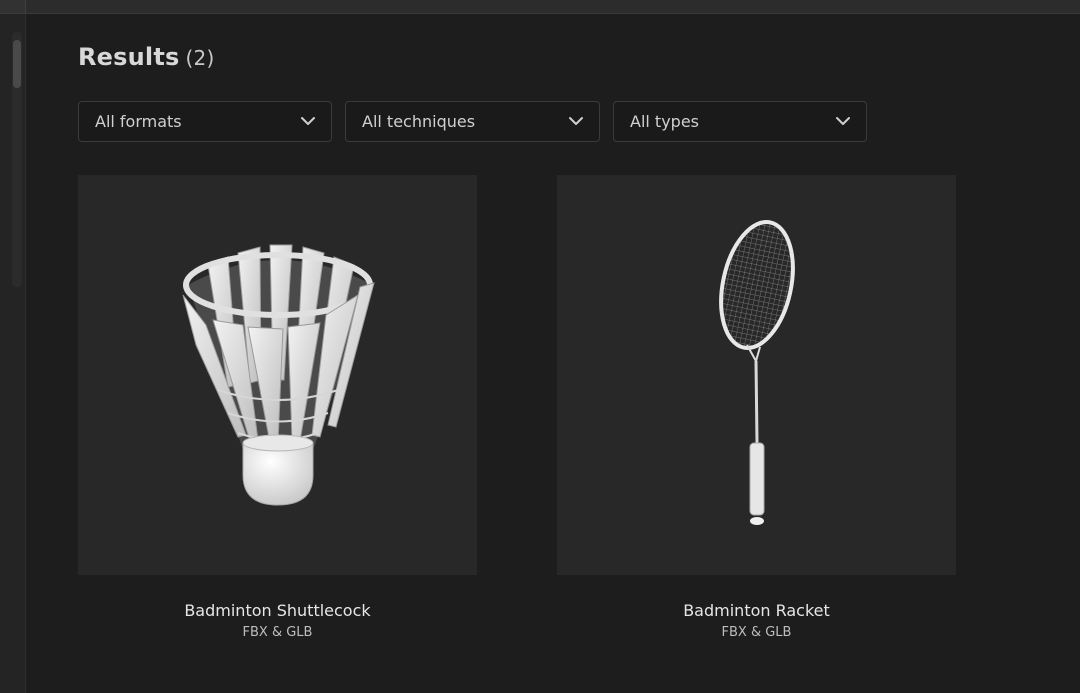 The height and width of the screenshot is (693, 1080). I want to click on top-bar-segment, so click(13, 6).